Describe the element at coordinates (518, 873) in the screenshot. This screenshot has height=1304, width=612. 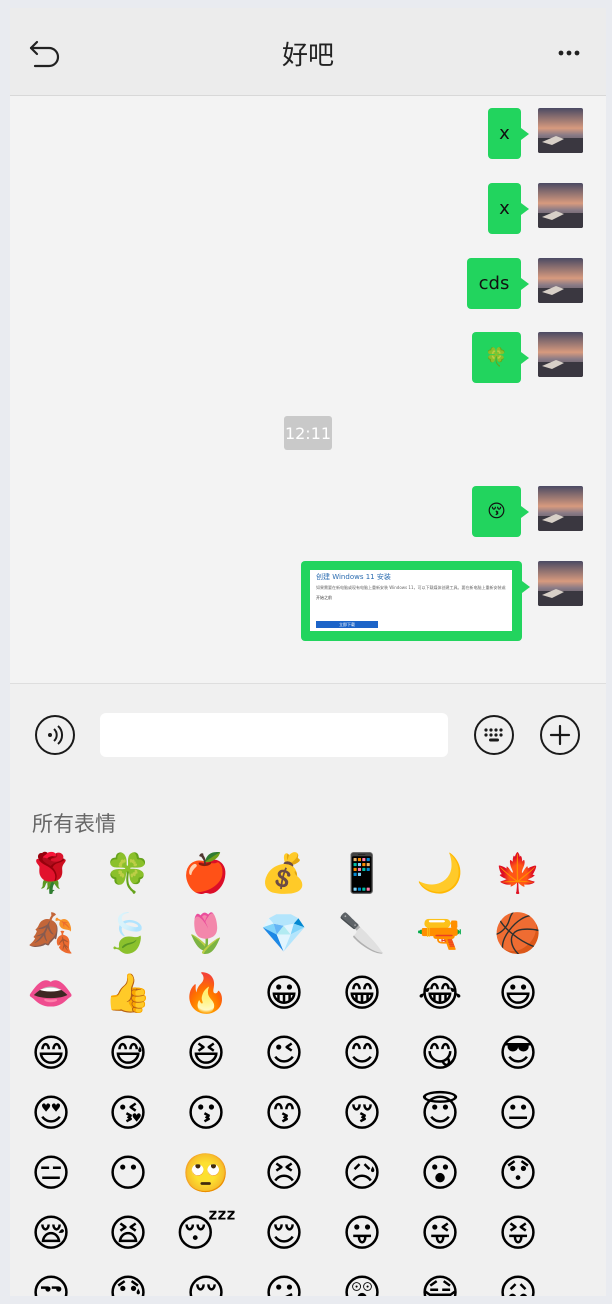
I see `emoji-item: 🍁` at that location.